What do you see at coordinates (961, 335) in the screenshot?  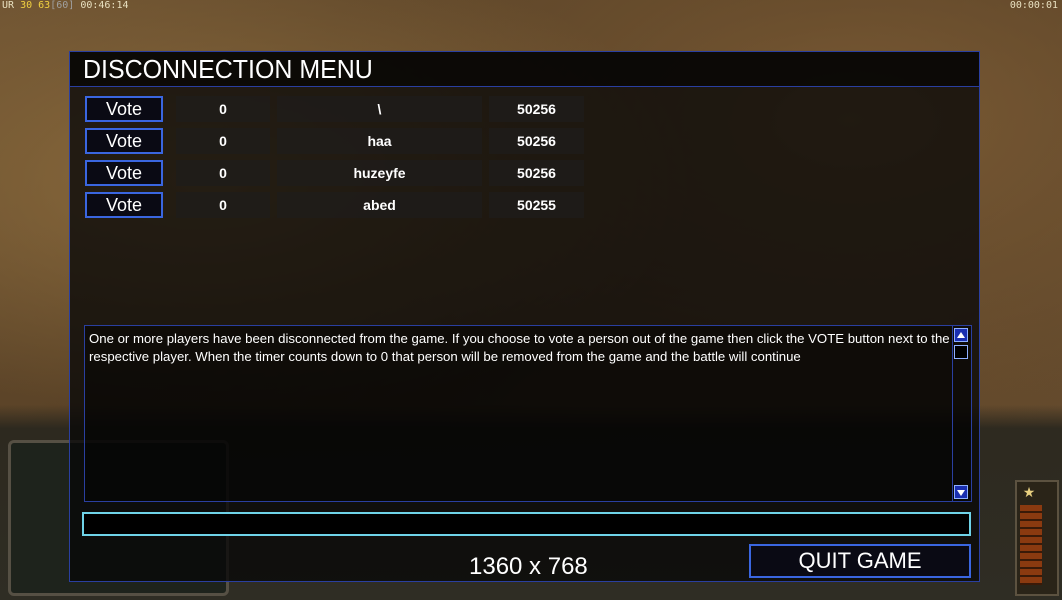 I see `scroll-up-icon` at bounding box center [961, 335].